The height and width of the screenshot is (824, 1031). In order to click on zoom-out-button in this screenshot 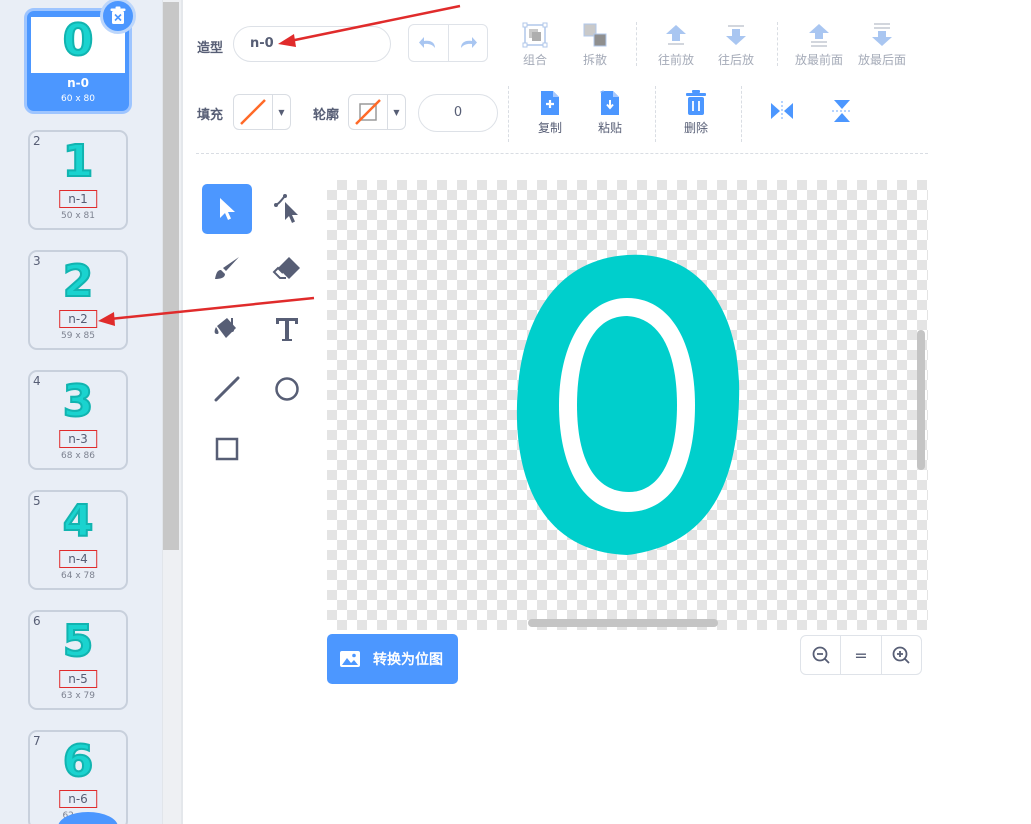, I will do `click(820, 655)`.